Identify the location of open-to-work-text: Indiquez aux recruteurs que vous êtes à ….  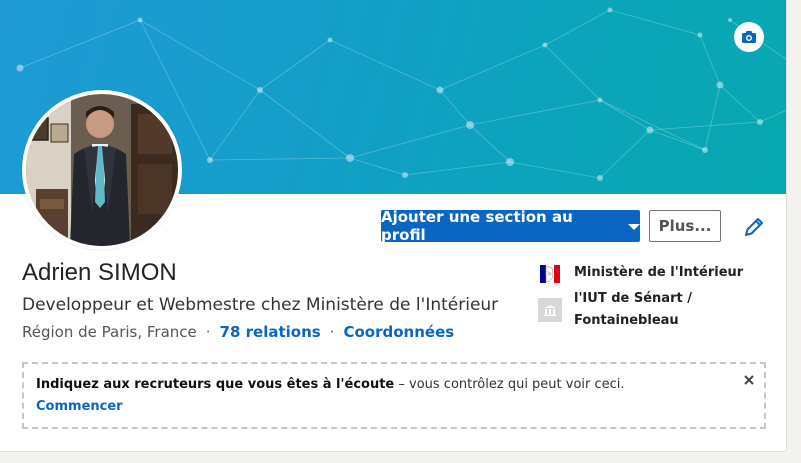
(330, 384).